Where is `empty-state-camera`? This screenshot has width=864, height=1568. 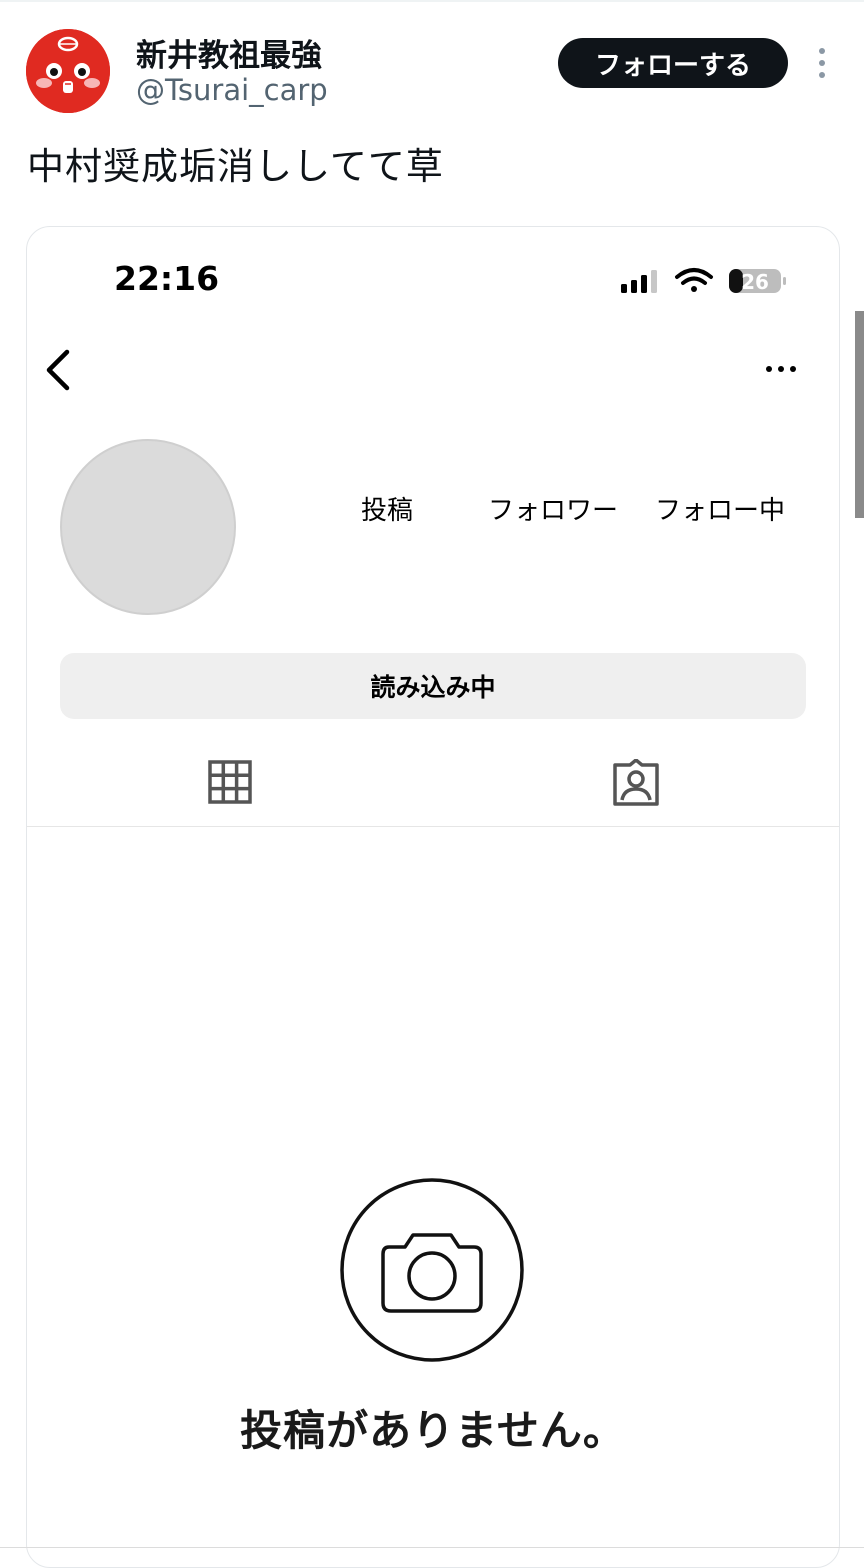
empty-state-camera is located at coordinates (432, 1270).